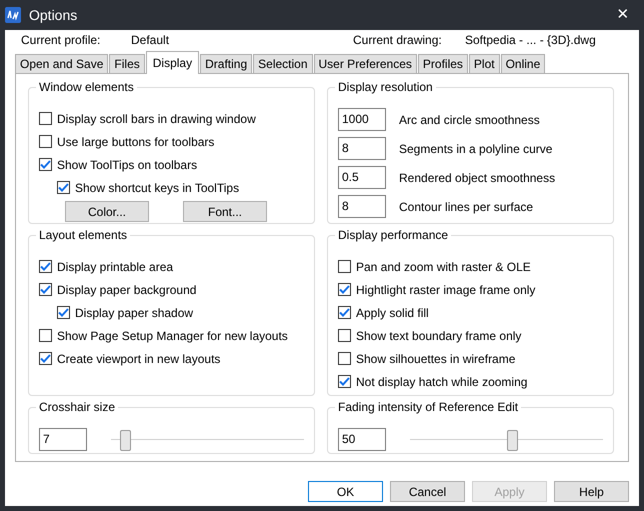  I want to click on input-field: 50, so click(362, 439).